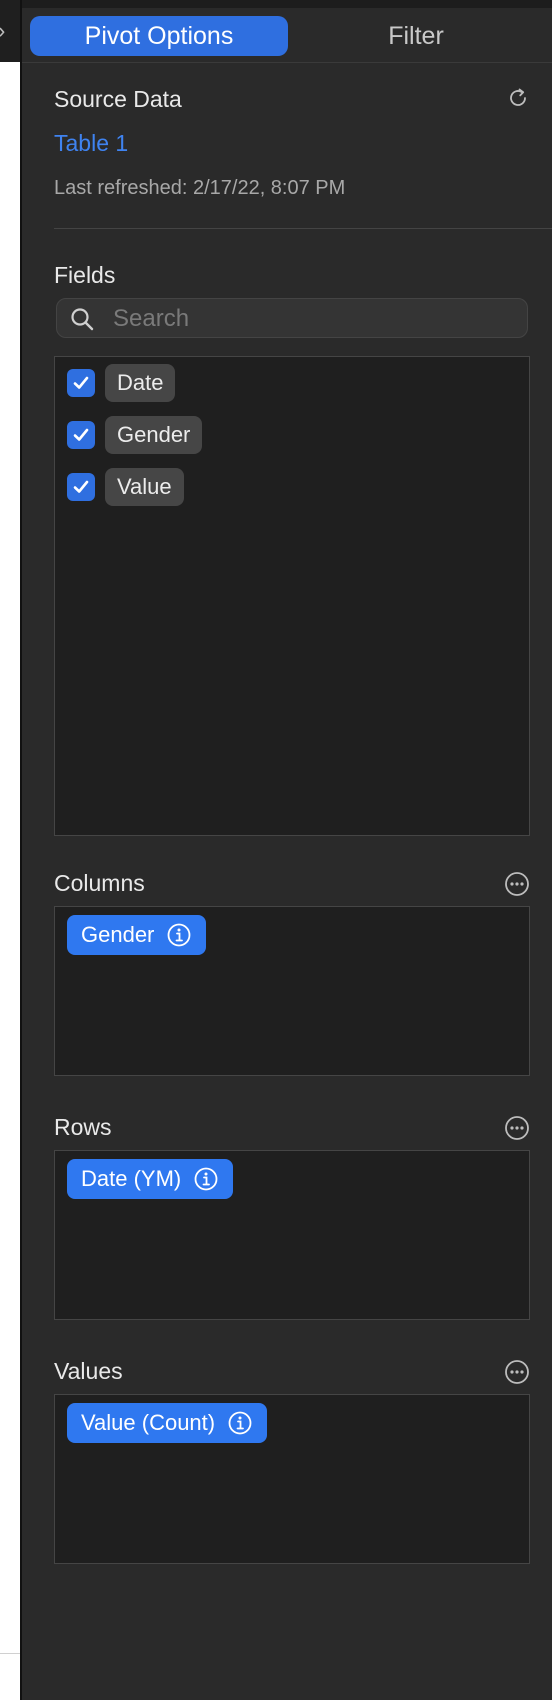  What do you see at coordinates (313, 319) in the screenshot?
I see `search-input` at bounding box center [313, 319].